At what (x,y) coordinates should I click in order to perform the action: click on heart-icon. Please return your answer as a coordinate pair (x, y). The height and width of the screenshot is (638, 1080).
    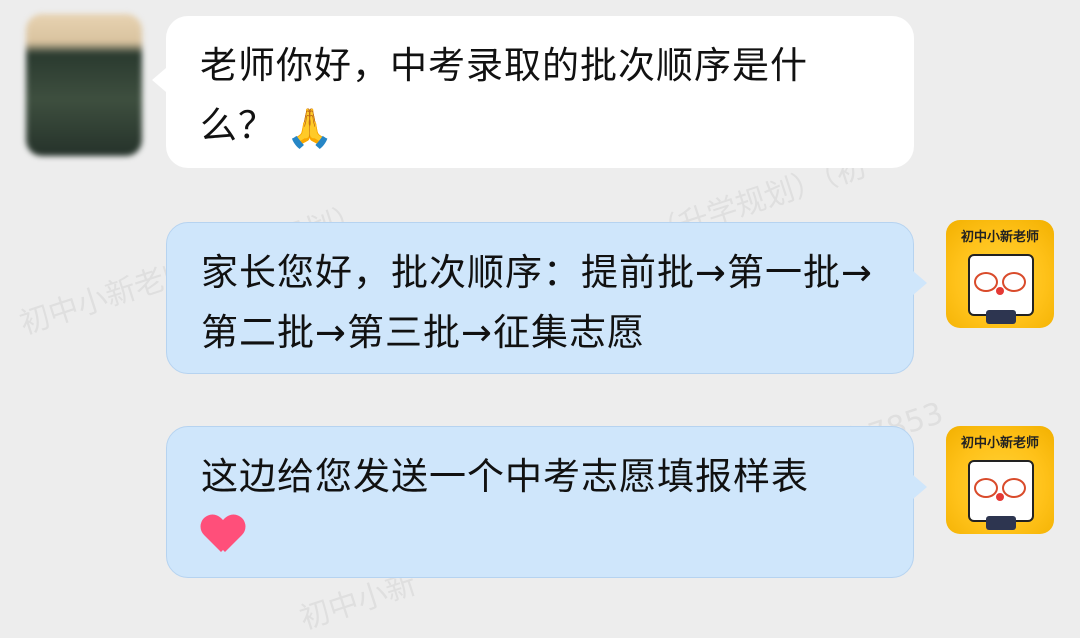
    Looking at the image, I should click on (223, 536).